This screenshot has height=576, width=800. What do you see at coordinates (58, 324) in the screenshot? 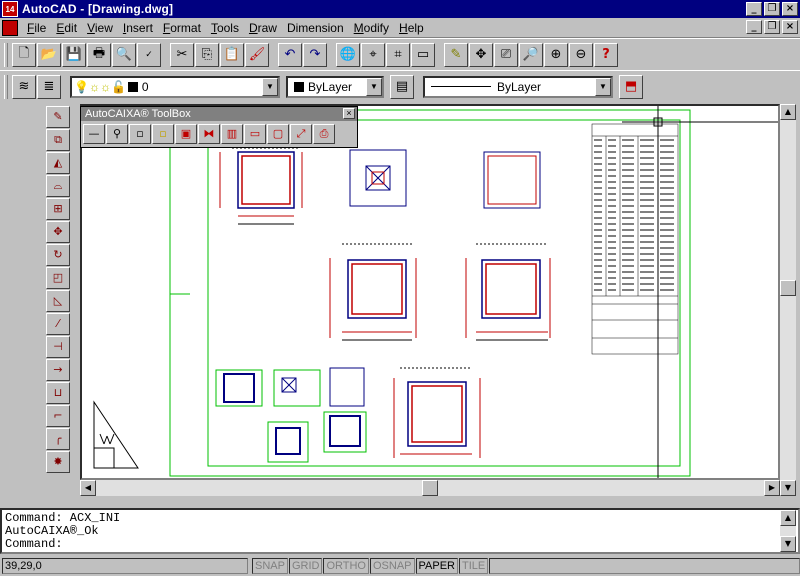
I see `lengthen-icon: ⁄` at bounding box center [58, 324].